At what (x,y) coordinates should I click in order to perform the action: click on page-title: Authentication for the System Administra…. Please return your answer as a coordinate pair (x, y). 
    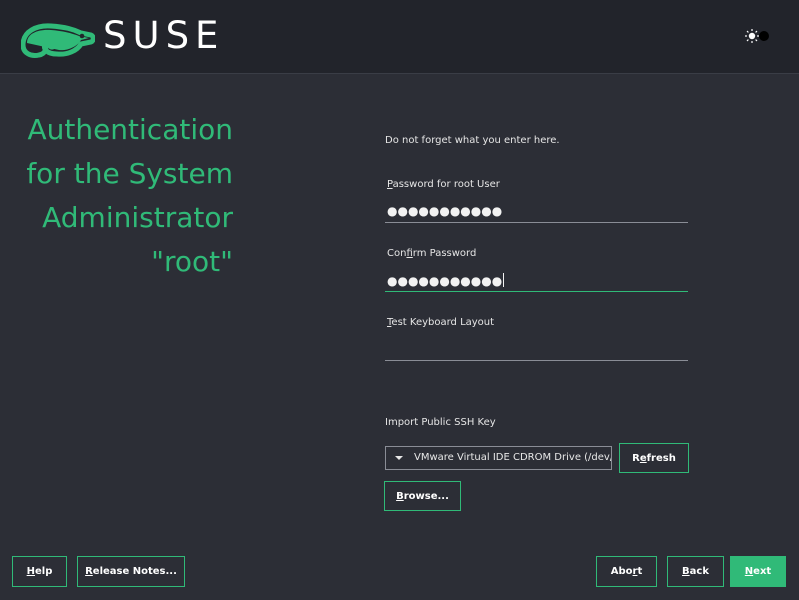
    Looking at the image, I should click on (121, 196).